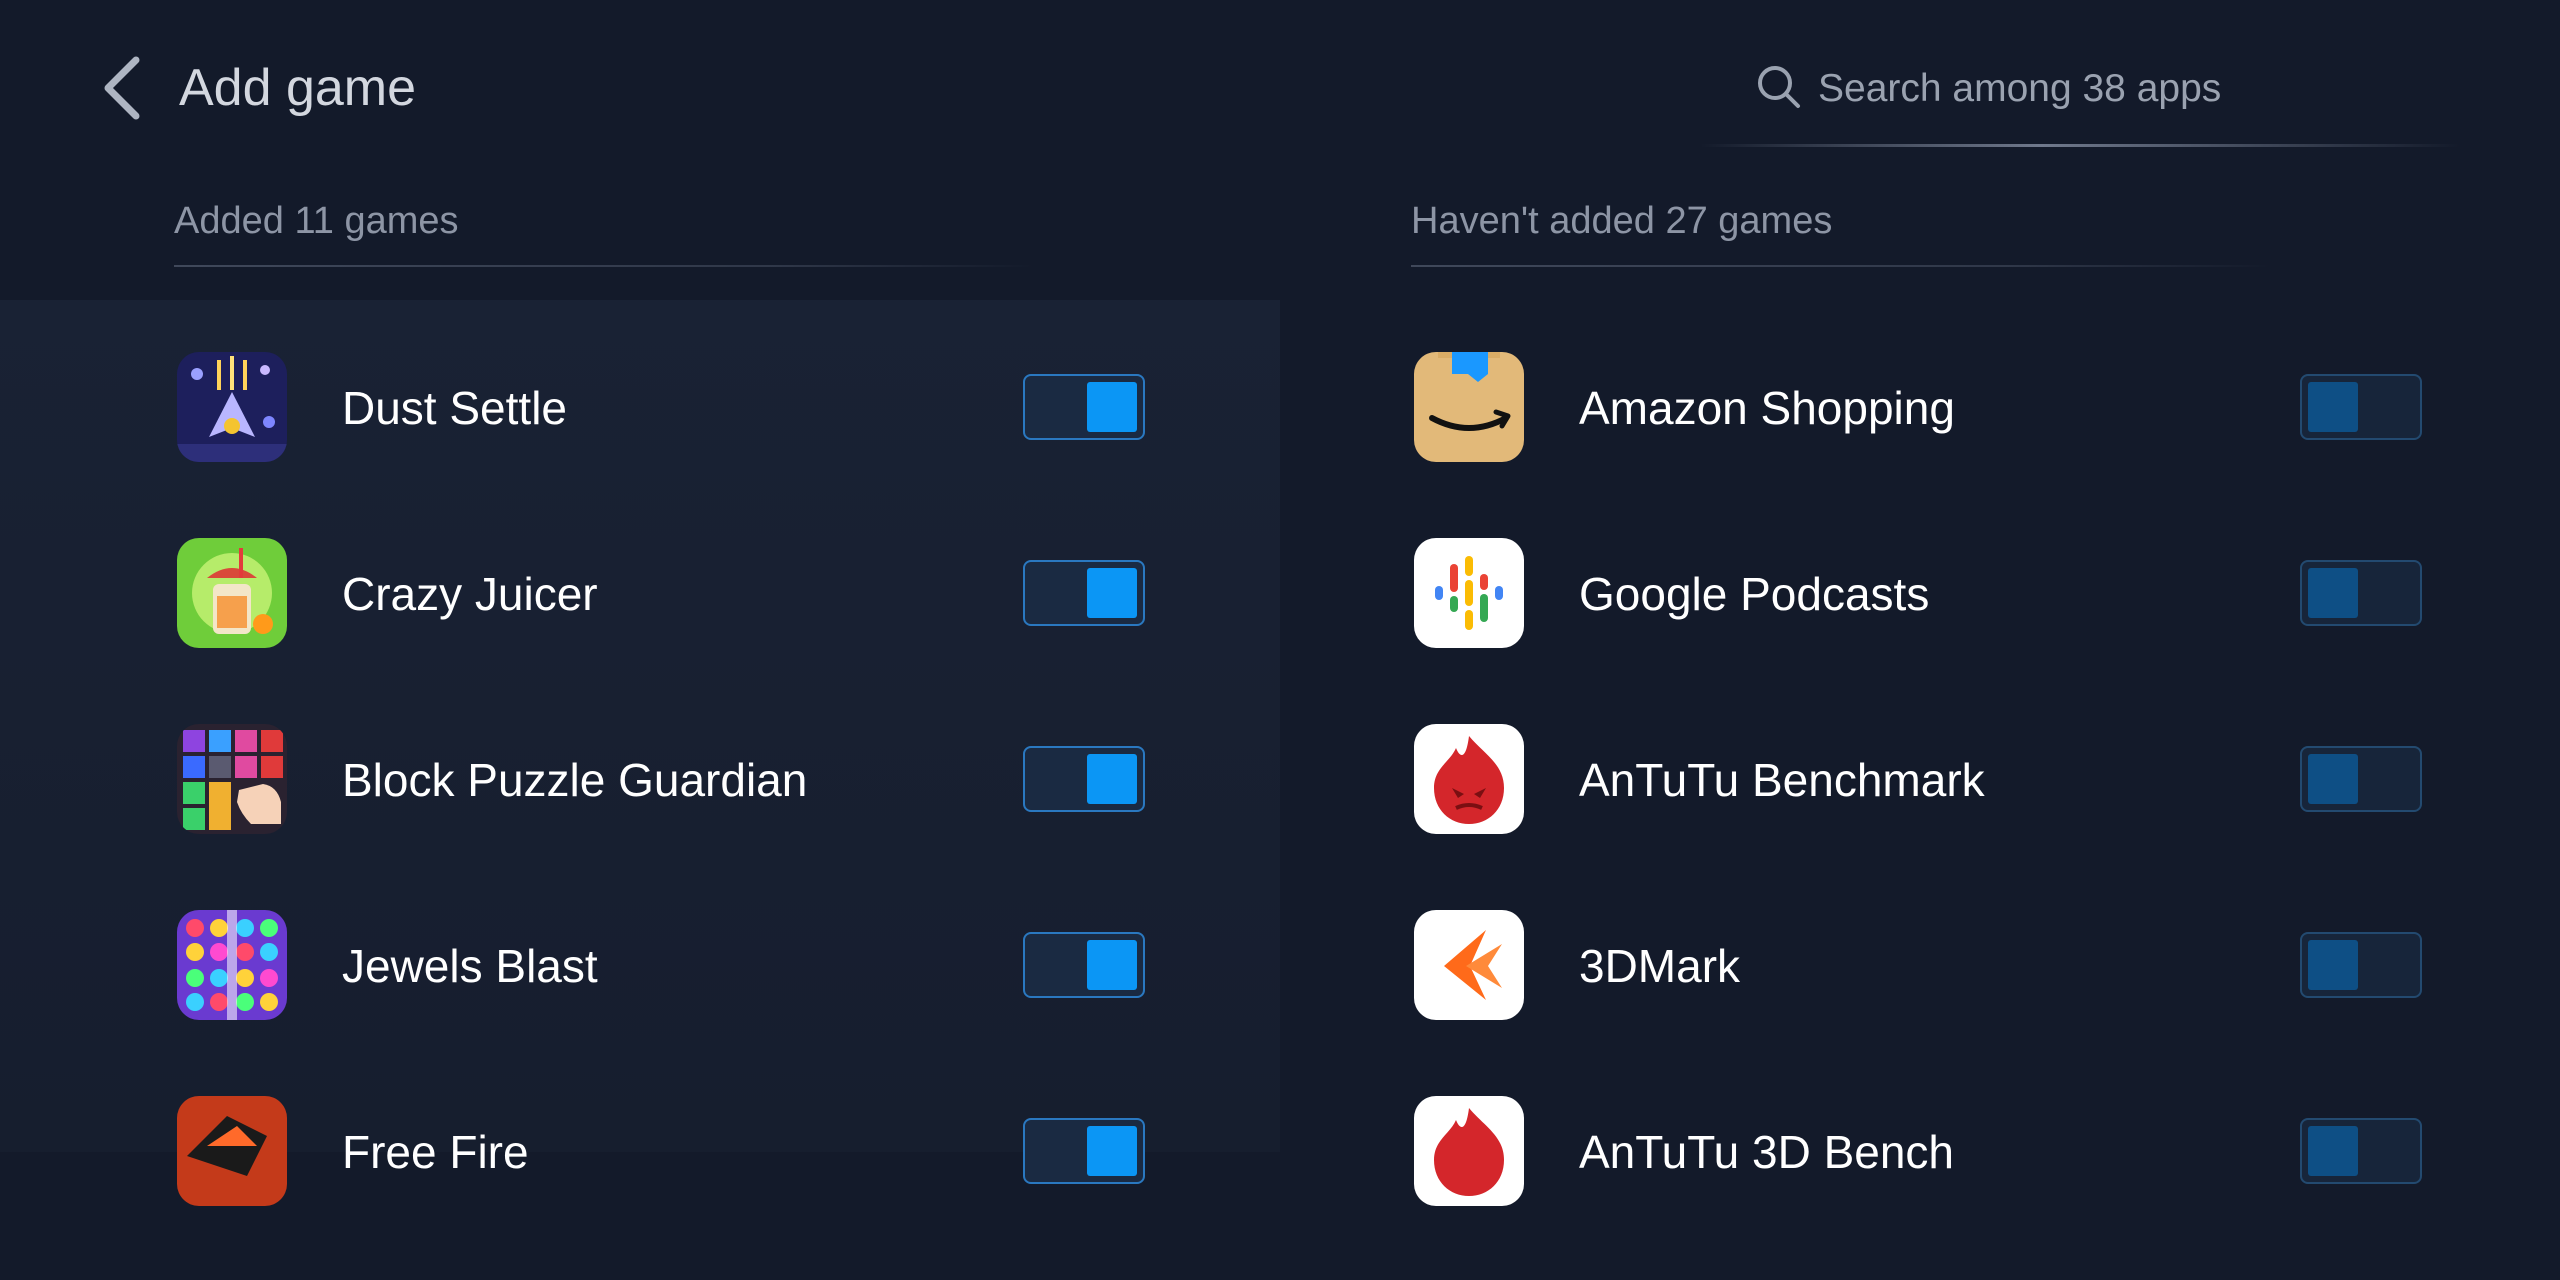 This screenshot has height=1280, width=2560. What do you see at coordinates (435, 1152) in the screenshot?
I see `app-name: Free Fire` at bounding box center [435, 1152].